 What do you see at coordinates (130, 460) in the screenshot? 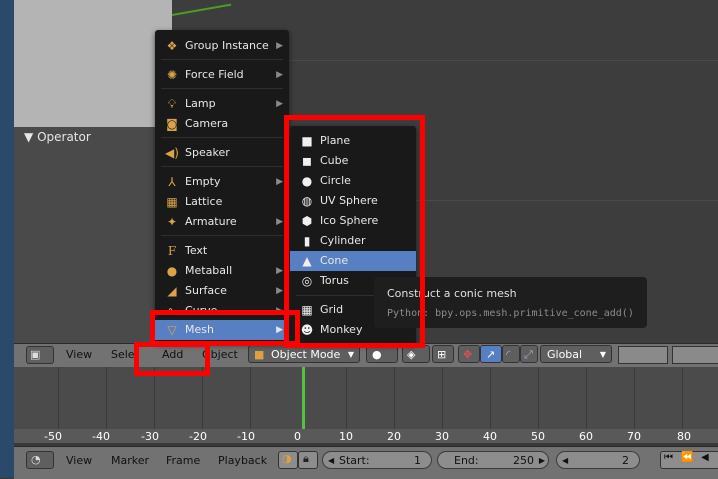
I see `marker-menu: Marker` at bounding box center [130, 460].